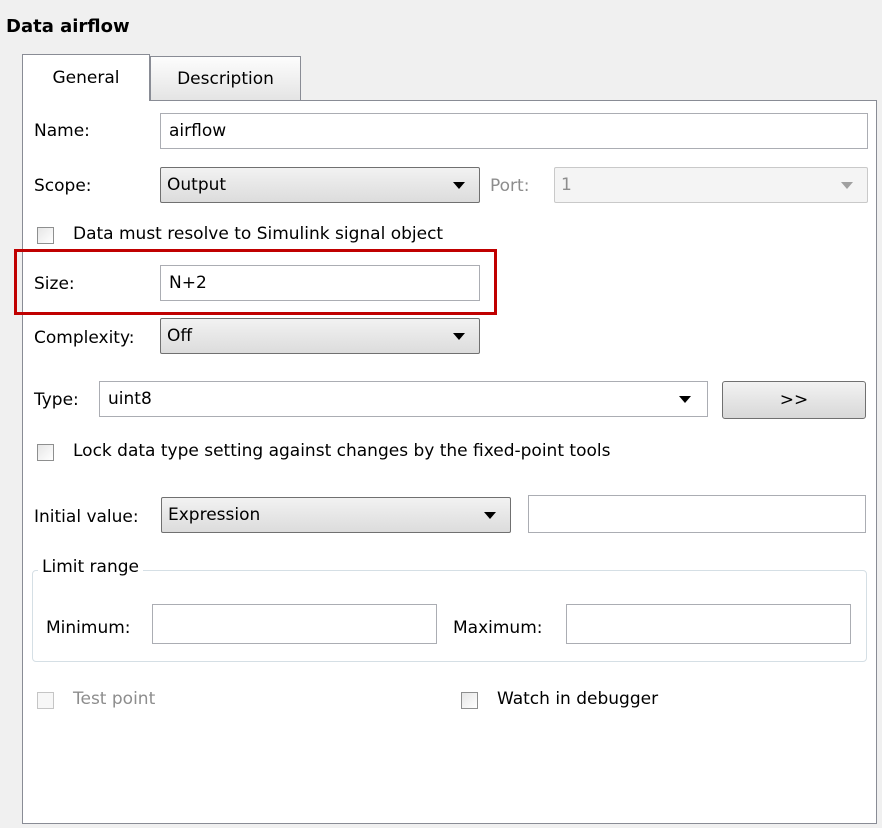  What do you see at coordinates (578, 699) in the screenshot?
I see `watch-in-debugger-label: Watch in debugger` at bounding box center [578, 699].